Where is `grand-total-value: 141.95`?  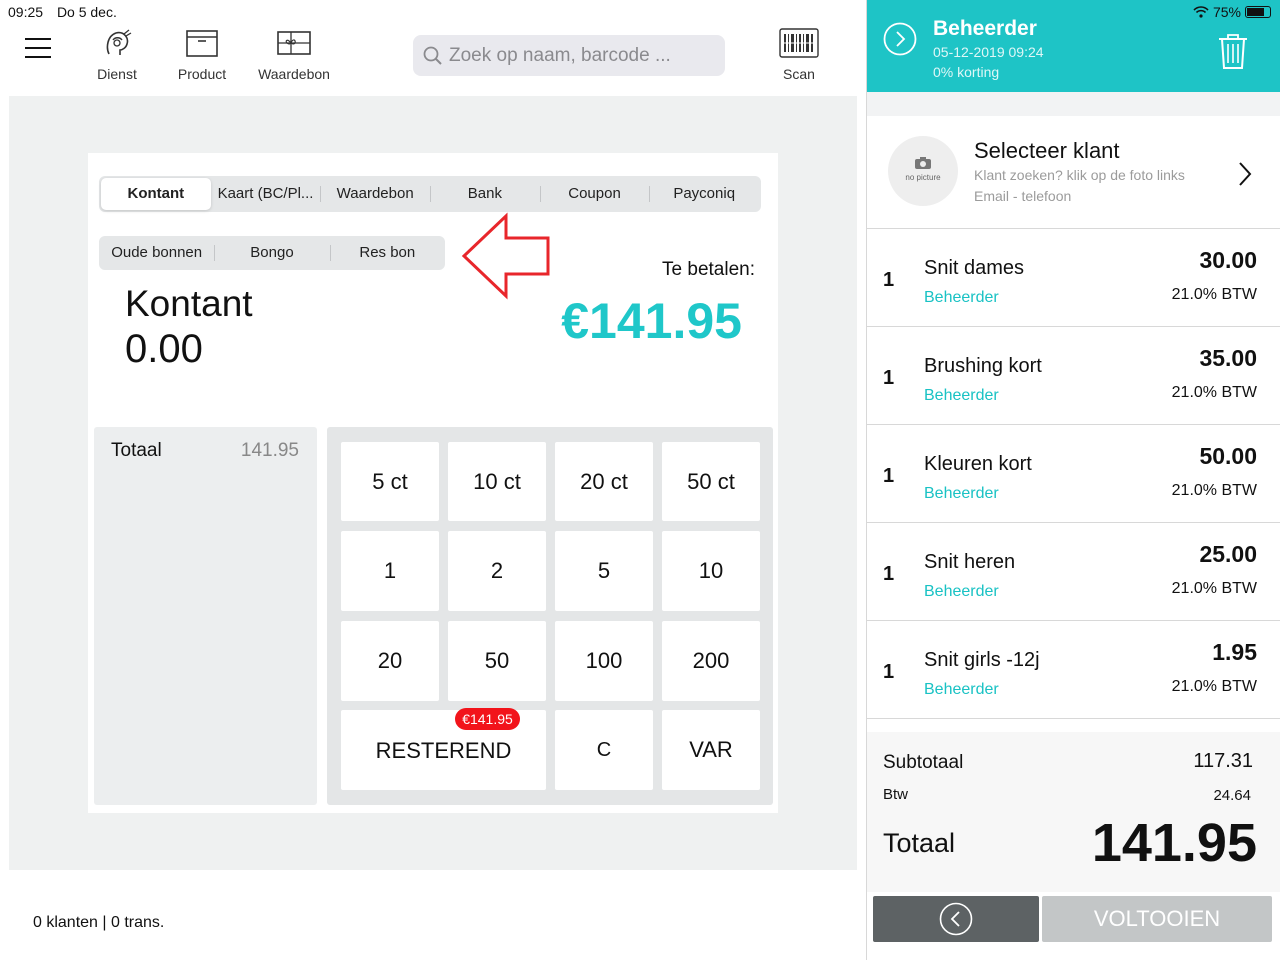 grand-total-value: 141.95 is located at coordinates (1174, 843).